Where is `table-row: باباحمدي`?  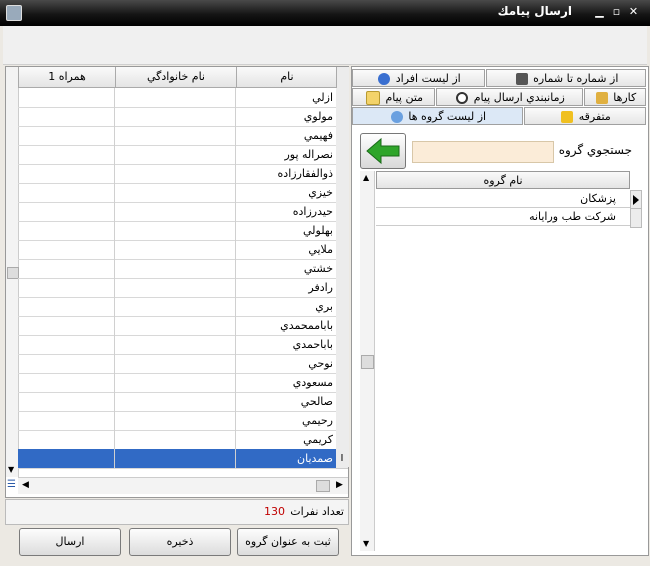
table-row: باباحمدي is located at coordinates (177, 345).